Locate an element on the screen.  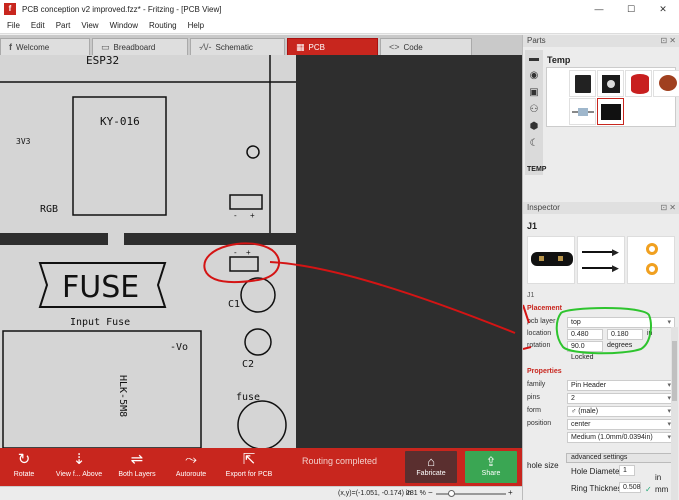
zoom-out-icon: − is located at coordinates (430, 492).